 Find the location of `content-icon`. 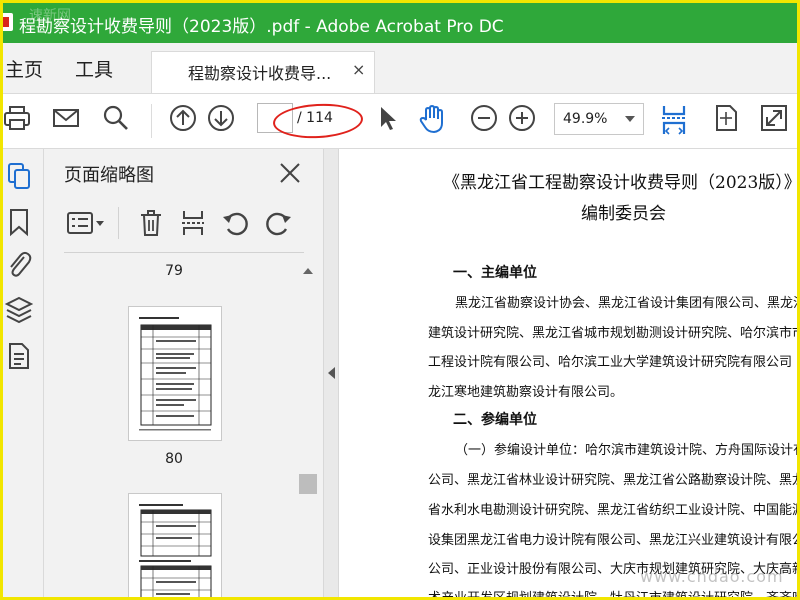

content-icon is located at coordinates (19, 356).